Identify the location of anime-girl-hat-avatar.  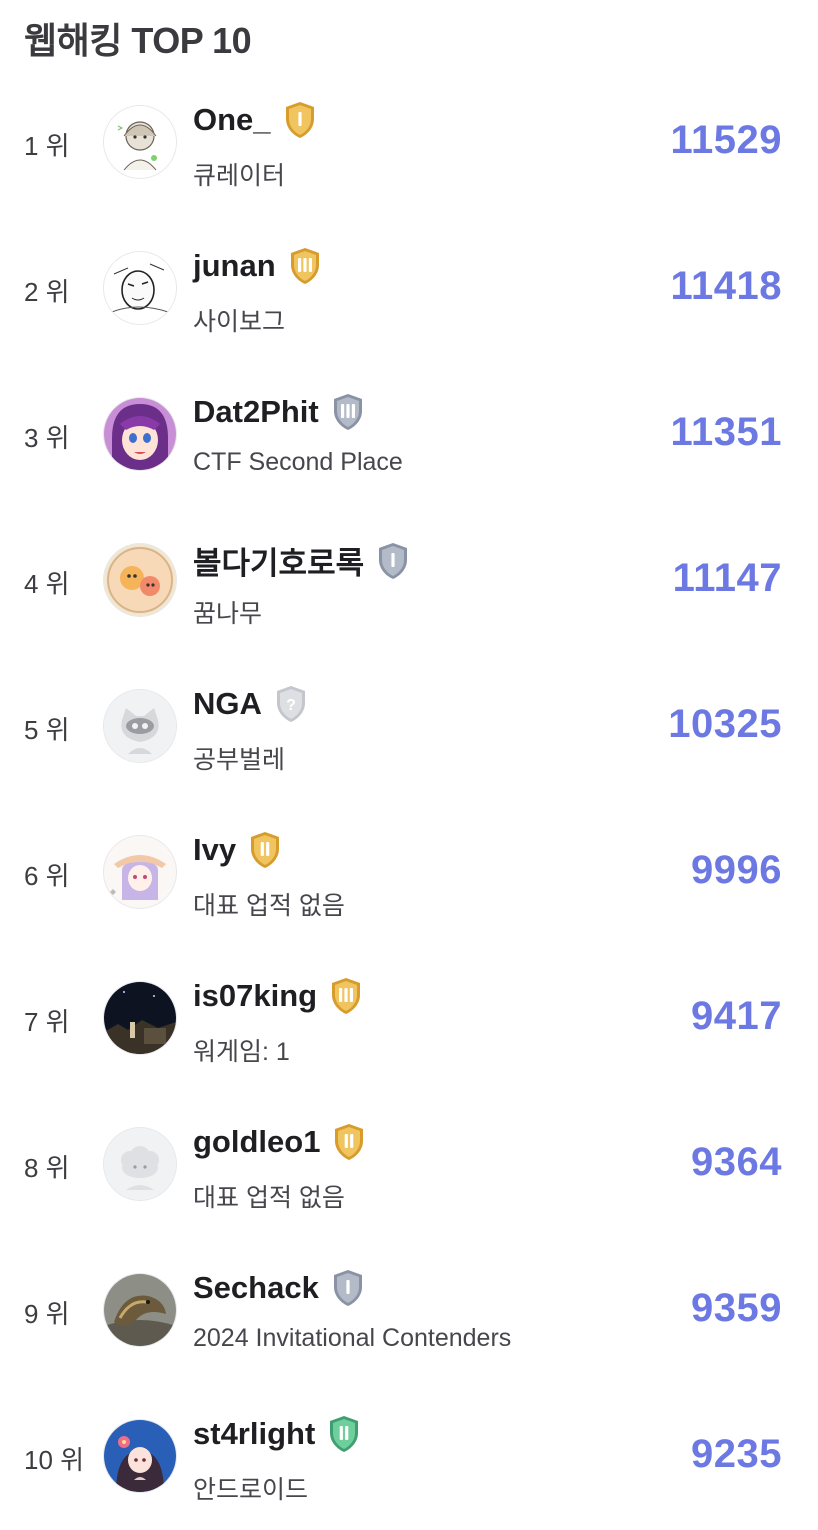
(140, 872).